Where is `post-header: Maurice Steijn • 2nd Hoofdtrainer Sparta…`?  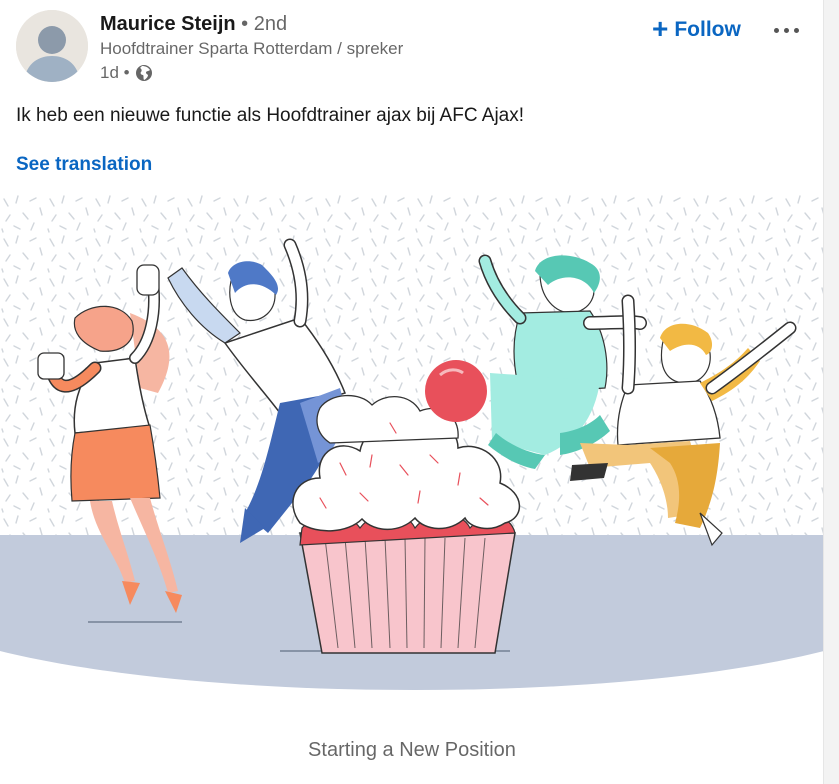
post-header: Maurice Steijn • 2nd Hoofdtrainer Sparta… is located at coordinates (416, 50).